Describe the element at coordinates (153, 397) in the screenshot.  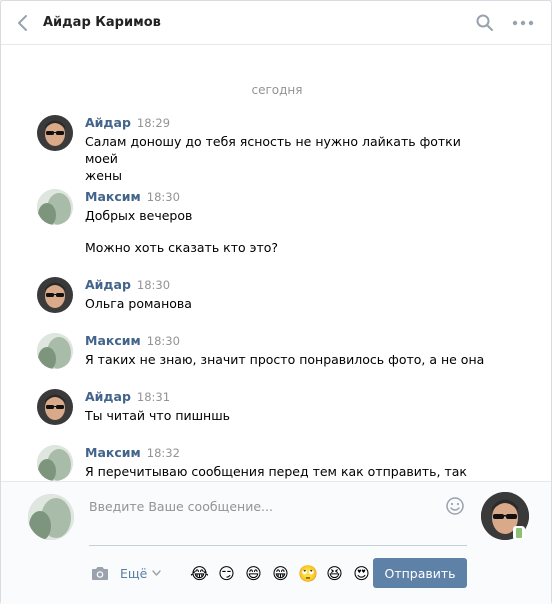
I see `message-time: 18:31` at that location.